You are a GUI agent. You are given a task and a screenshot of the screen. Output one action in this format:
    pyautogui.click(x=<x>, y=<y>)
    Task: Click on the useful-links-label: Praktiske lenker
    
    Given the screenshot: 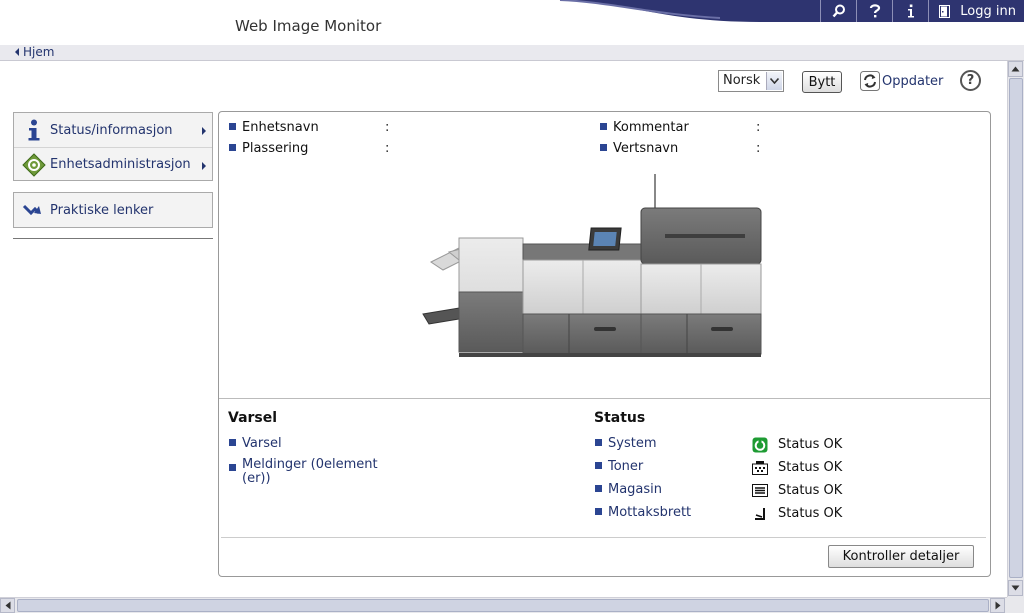 What is the action you would take?
    pyautogui.click(x=102, y=210)
    